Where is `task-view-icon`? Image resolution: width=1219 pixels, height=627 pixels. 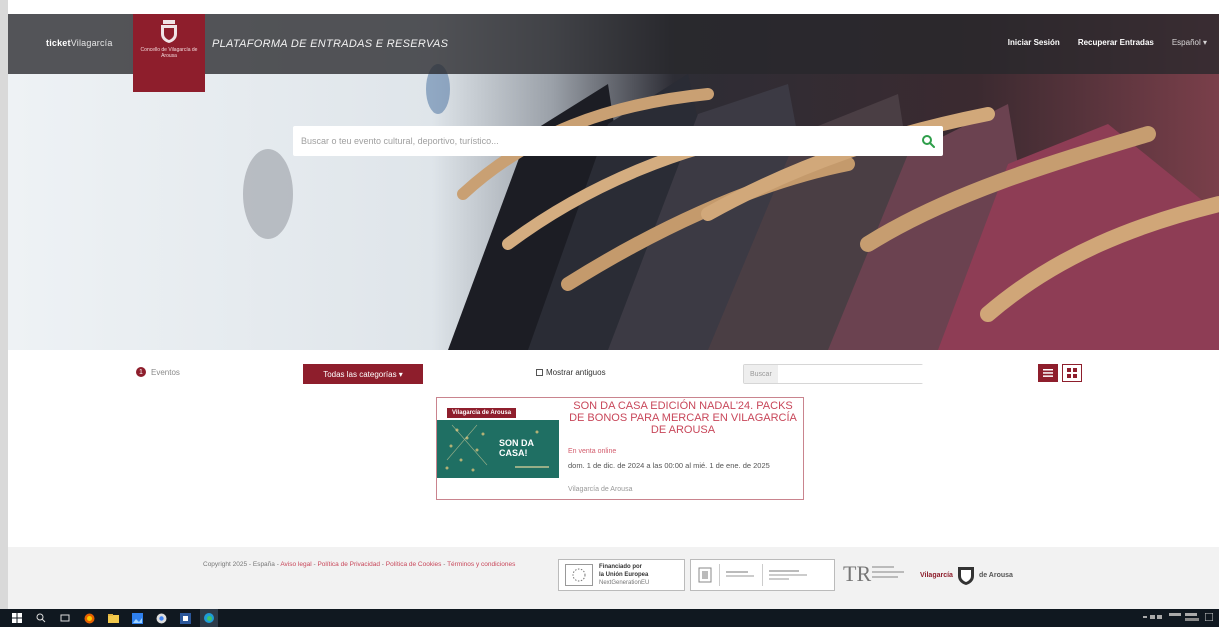
task-view-icon is located at coordinates (65, 618).